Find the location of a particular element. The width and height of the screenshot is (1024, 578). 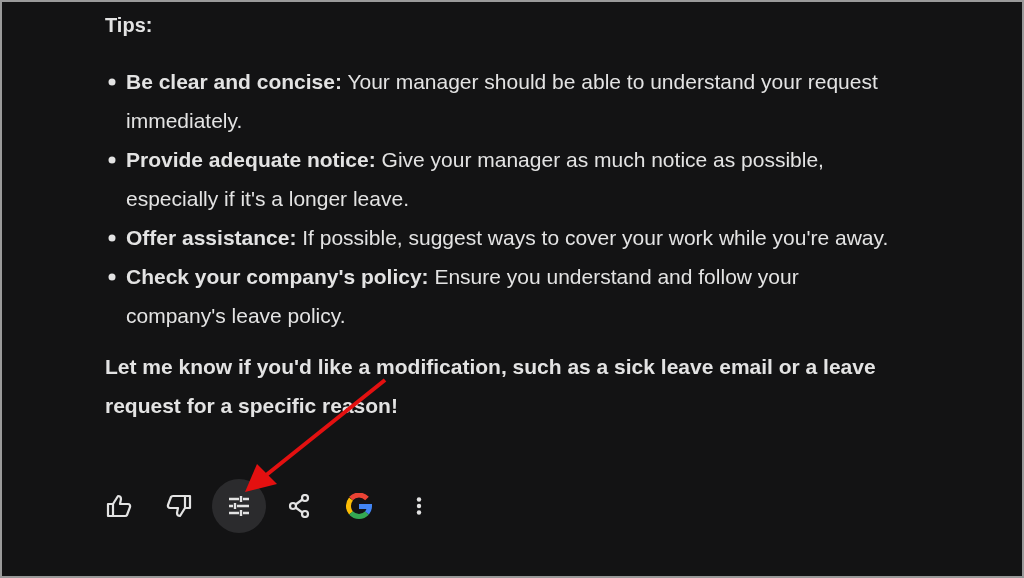

tip-text: Check your company's policy: Ensure you understand and follow your company's leave policy. is located at coordinates (463, 296).